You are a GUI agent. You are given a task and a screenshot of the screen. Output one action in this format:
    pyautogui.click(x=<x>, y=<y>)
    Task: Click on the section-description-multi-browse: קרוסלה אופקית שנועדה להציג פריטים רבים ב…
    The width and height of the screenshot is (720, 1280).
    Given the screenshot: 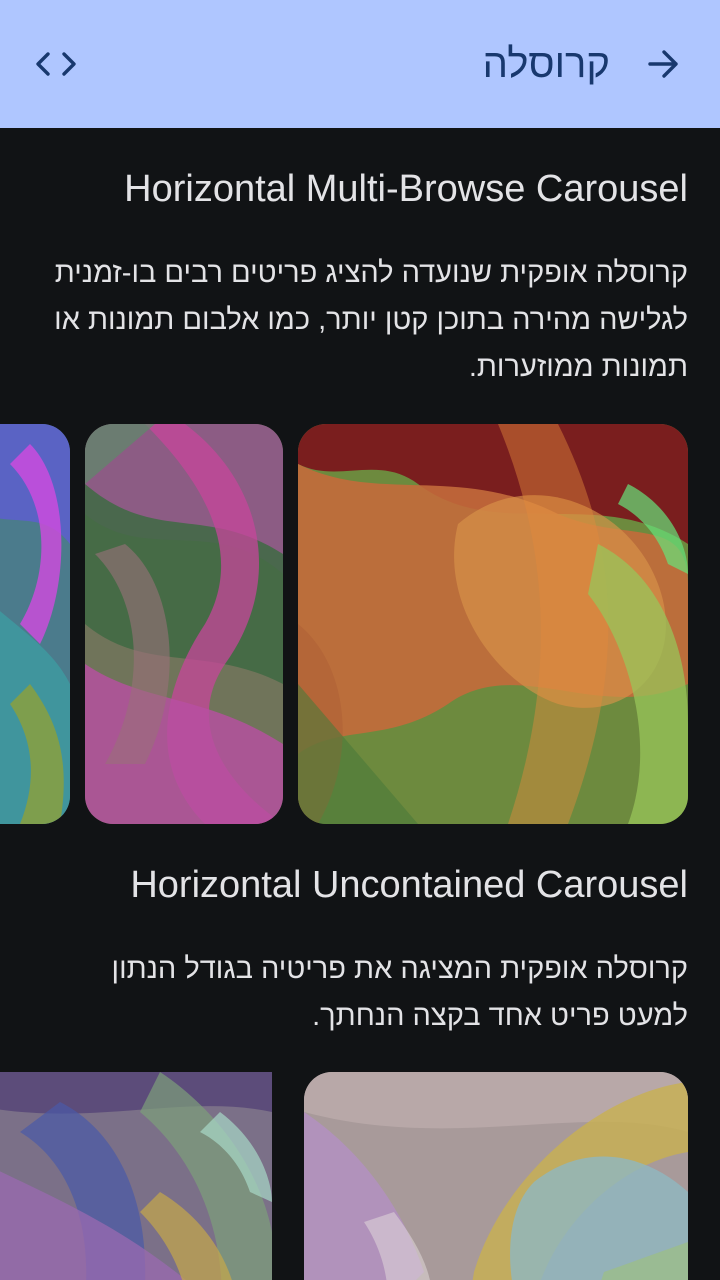 What is the action you would take?
    pyautogui.click(x=371, y=320)
    